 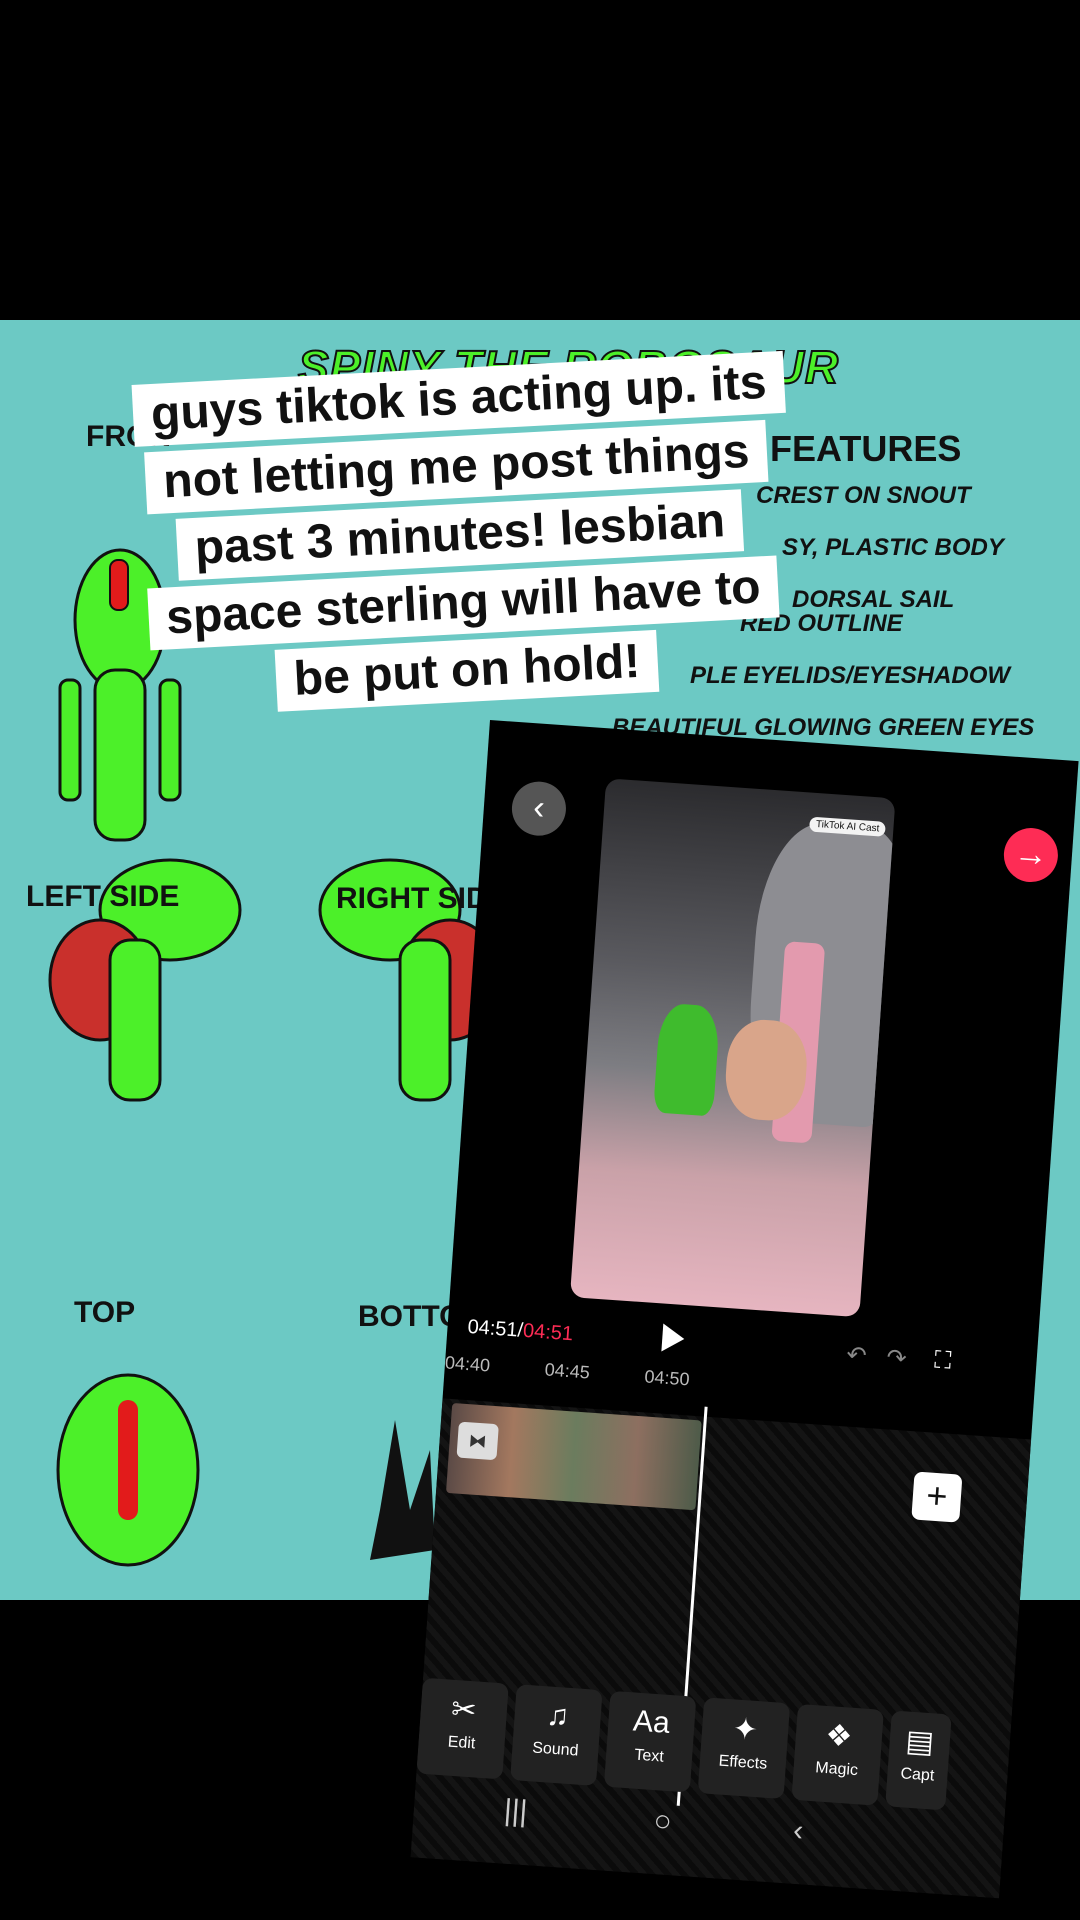 I want to click on playback-time: 04:51/04:51, so click(x=520, y=1330).